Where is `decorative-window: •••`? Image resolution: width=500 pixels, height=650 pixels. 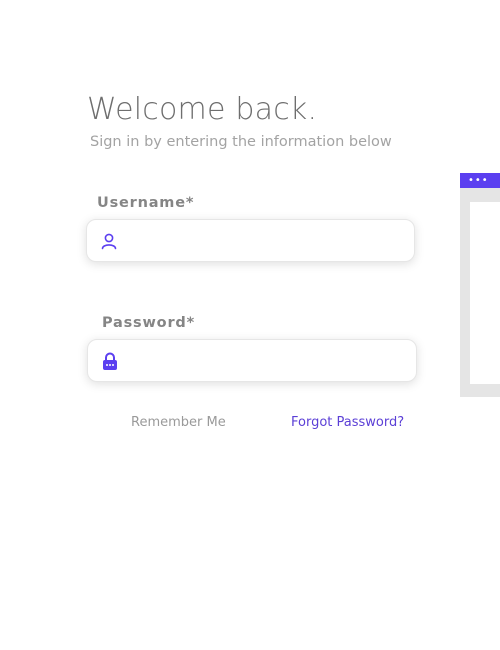 decorative-window: ••• is located at coordinates (480, 285).